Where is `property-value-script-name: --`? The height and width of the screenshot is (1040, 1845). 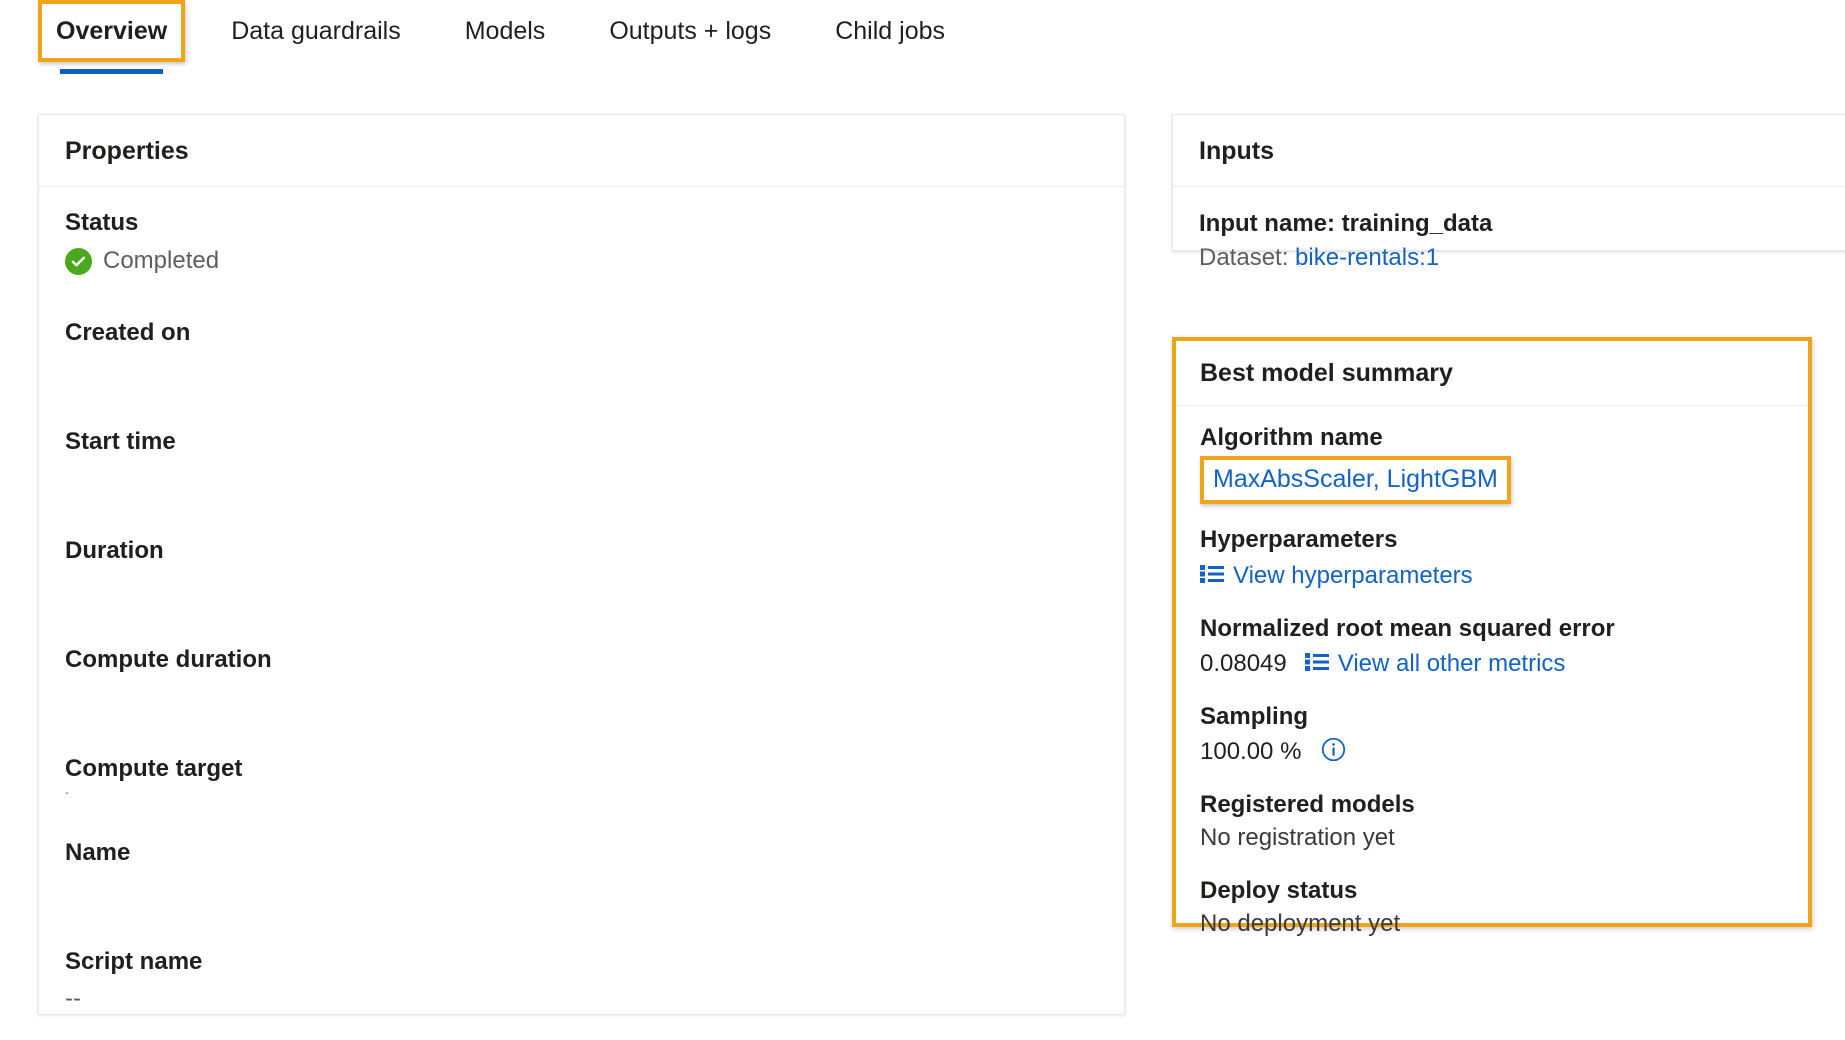
property-value-script-name: -- is located at coordinates (73, 998).